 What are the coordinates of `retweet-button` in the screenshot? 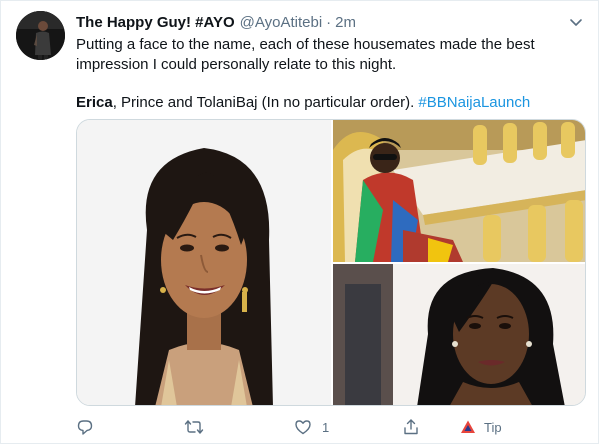 It's located at (194, 427).